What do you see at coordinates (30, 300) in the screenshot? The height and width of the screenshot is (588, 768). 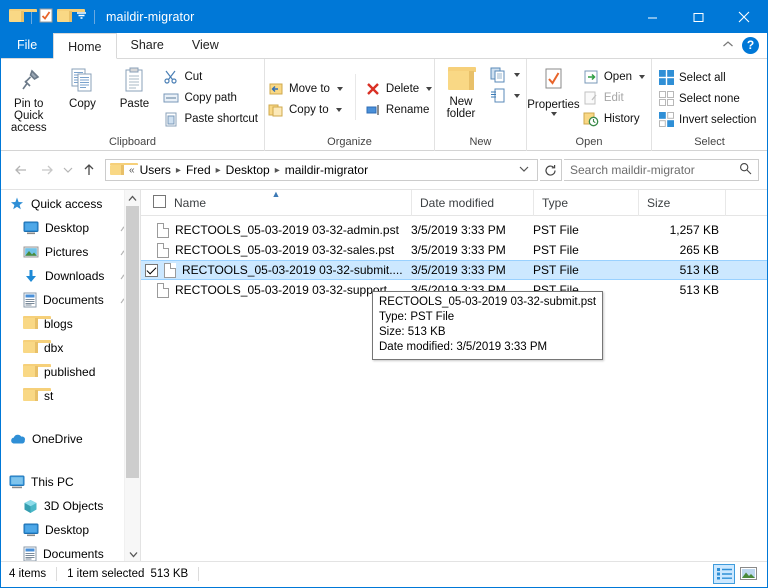 I see `documents-icon` at bounding box center [30, 300].